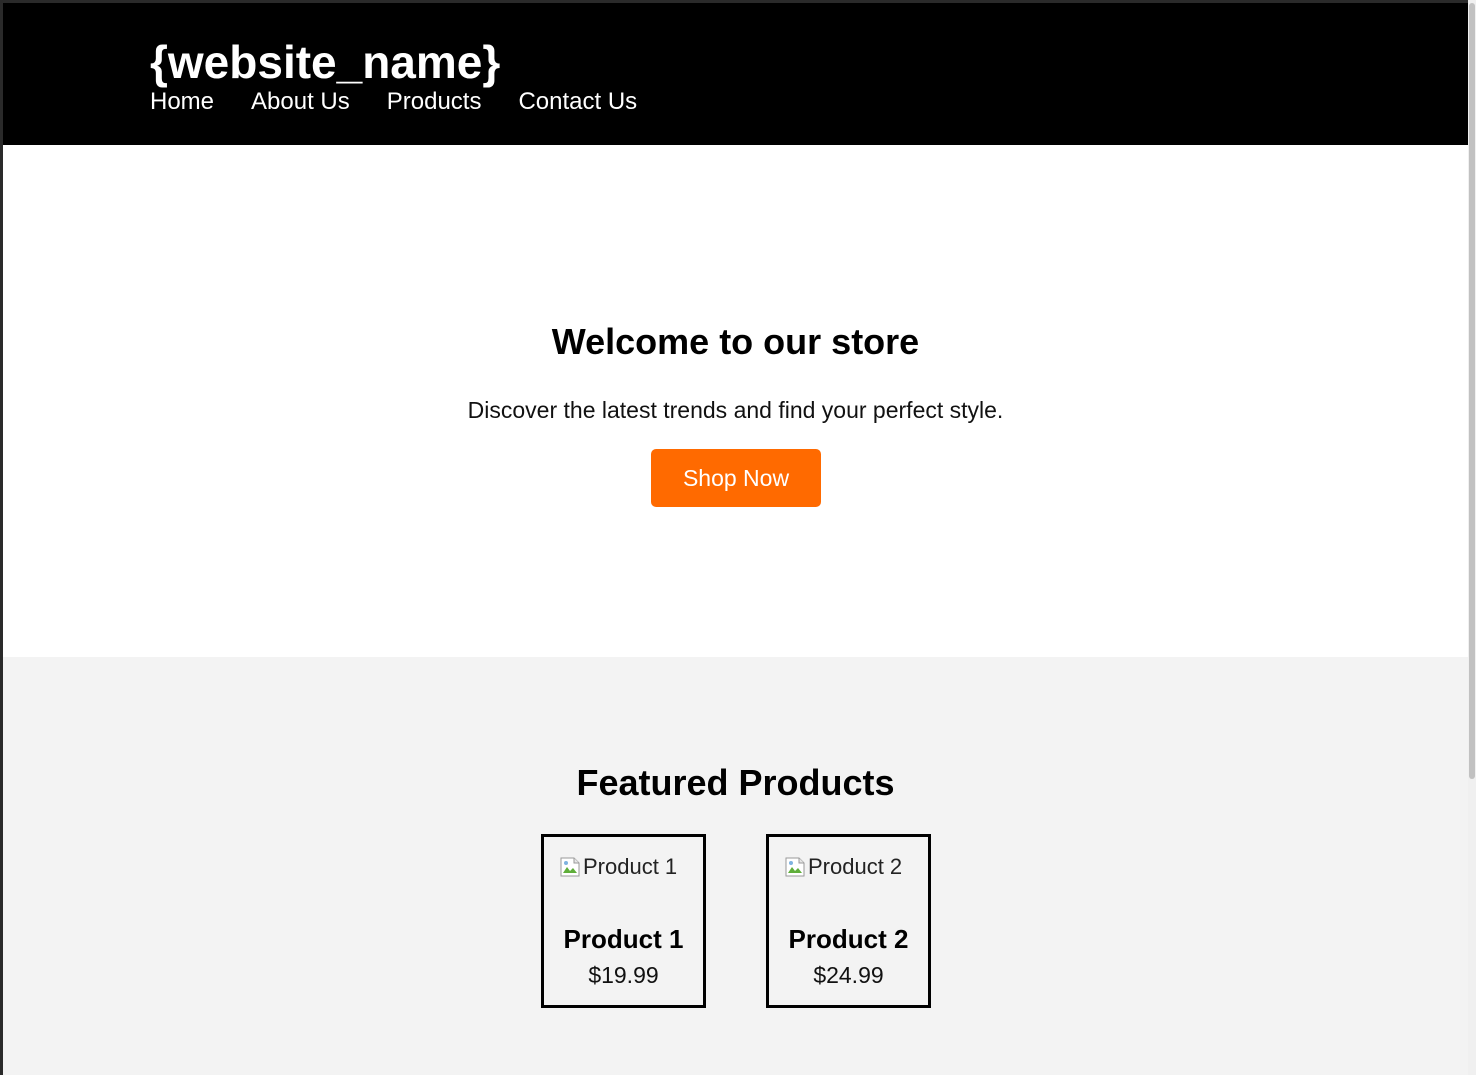 This screenshot has height=1075, width=1476. Describe the element at coordinates (848, 921) in the screenshot. I see `product-card-2: Product 2 Product 2 $24.99` at that location.